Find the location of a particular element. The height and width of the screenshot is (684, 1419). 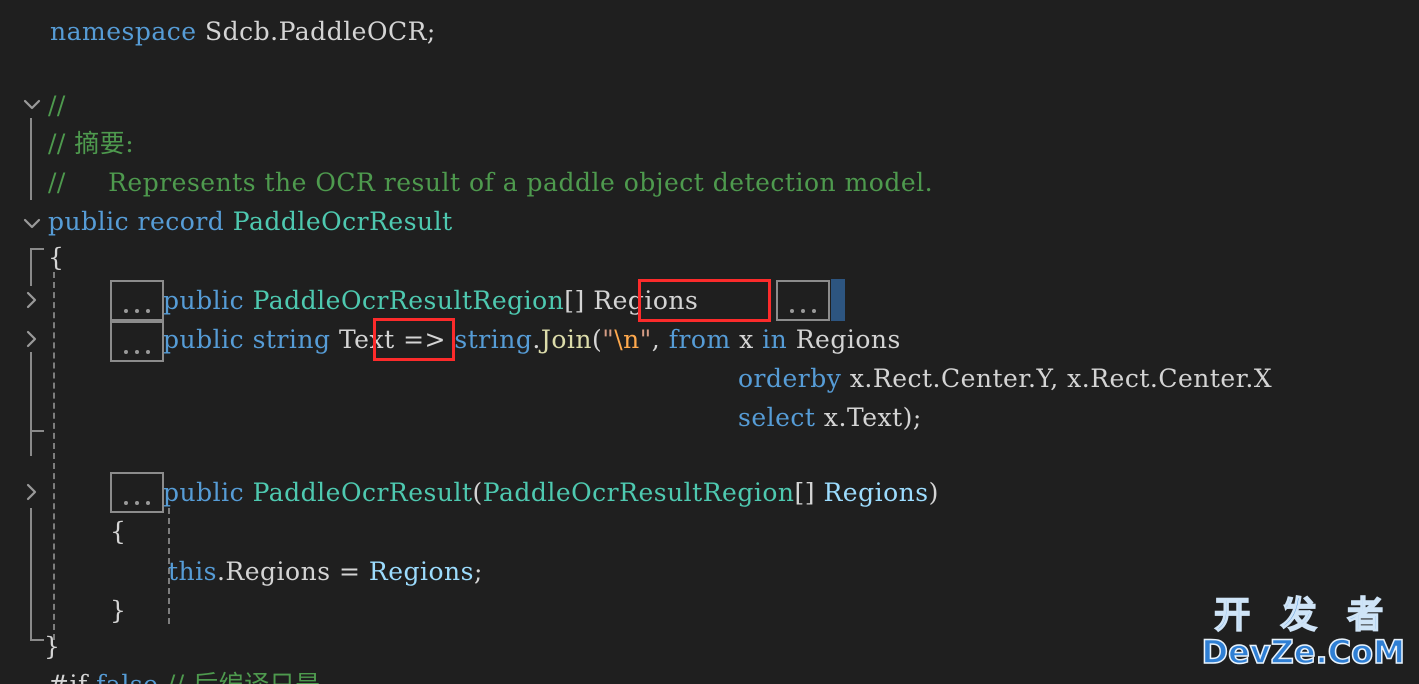

code-line-select: select x.Text); is located at coordinates (830, 417).